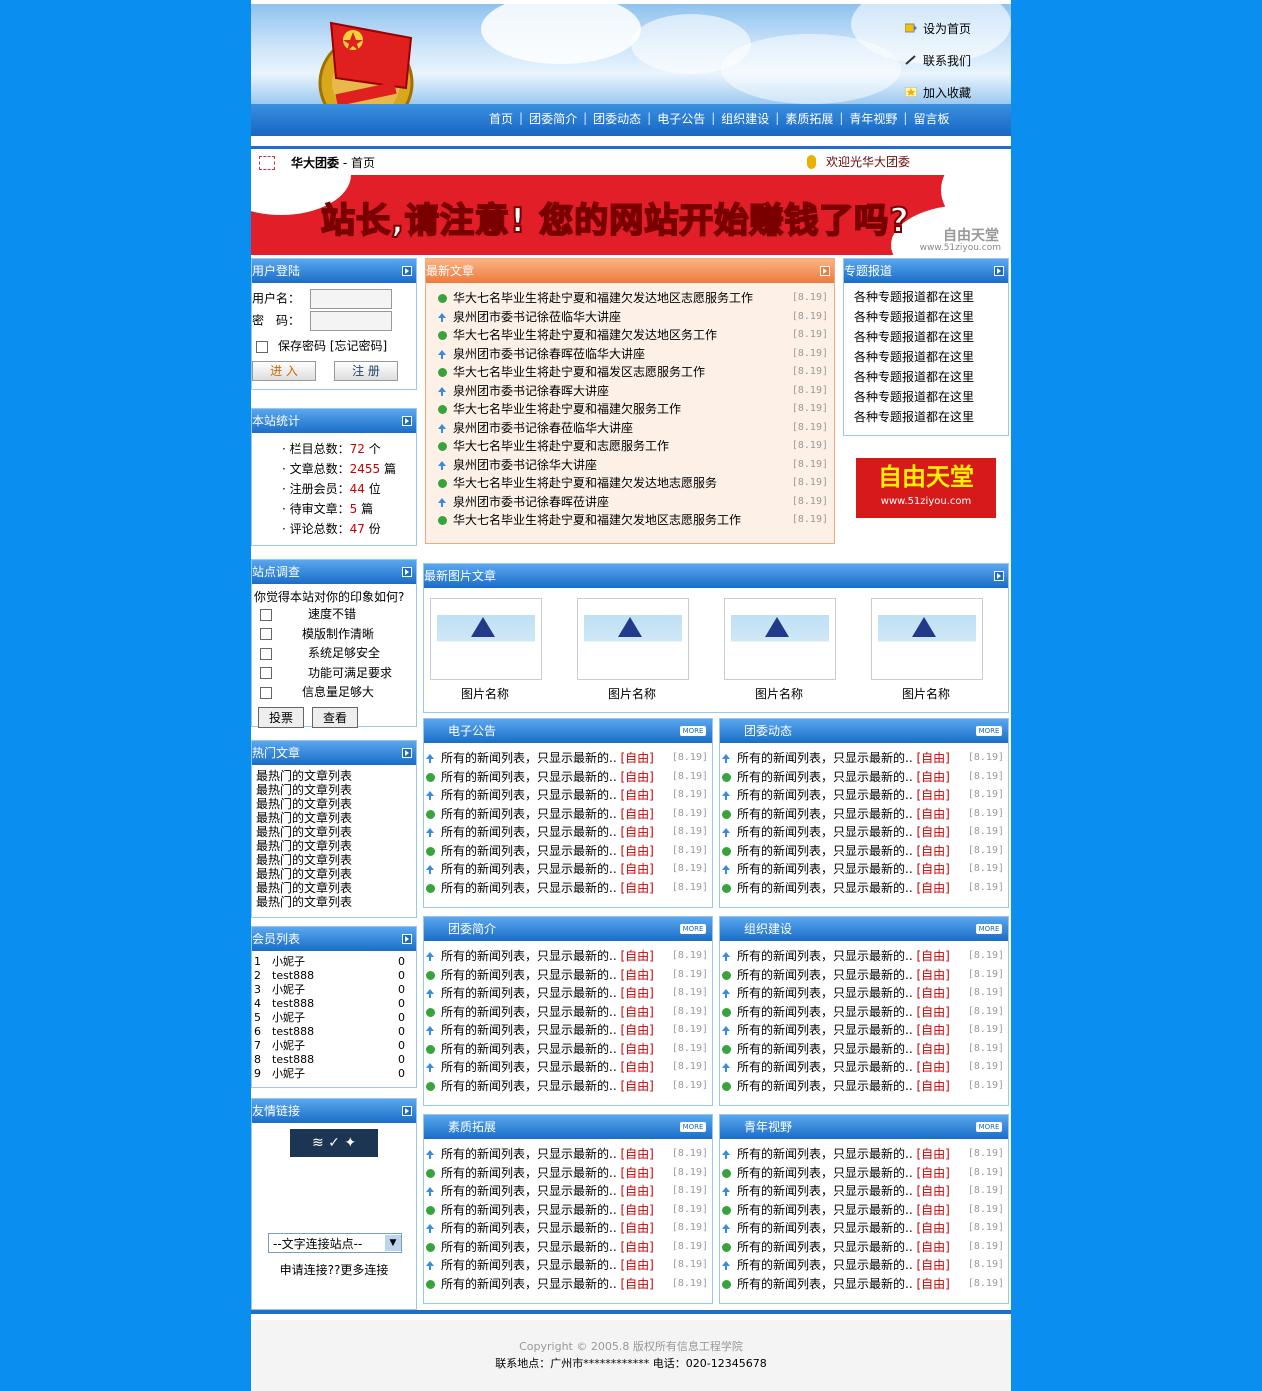 The height and width of the screenshot is (1391, 1262). What do you see at coordinates (334, 1004) in the screenshot?
I see `member-row: 4 test888 0` at bounding box center [334, 1004].